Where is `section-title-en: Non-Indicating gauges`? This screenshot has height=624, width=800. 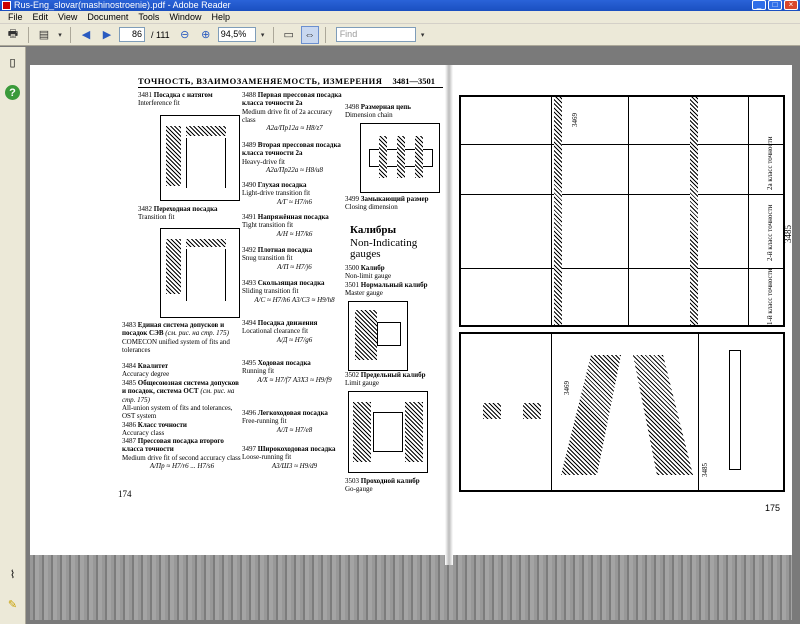 section-title-en: Non-Indicating gauges is located at coordinates (384, 248).